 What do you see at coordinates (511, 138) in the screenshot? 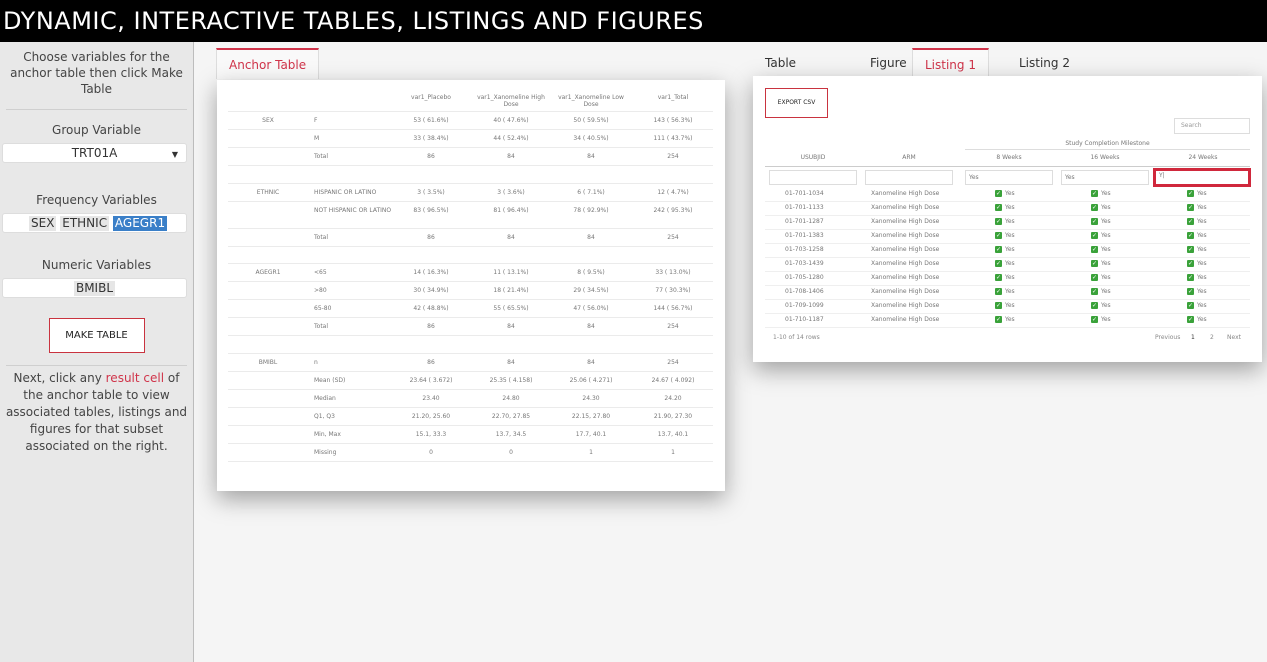
I see `result-cell: 44 ( 52.4%)` at bounding box center [511, 138].